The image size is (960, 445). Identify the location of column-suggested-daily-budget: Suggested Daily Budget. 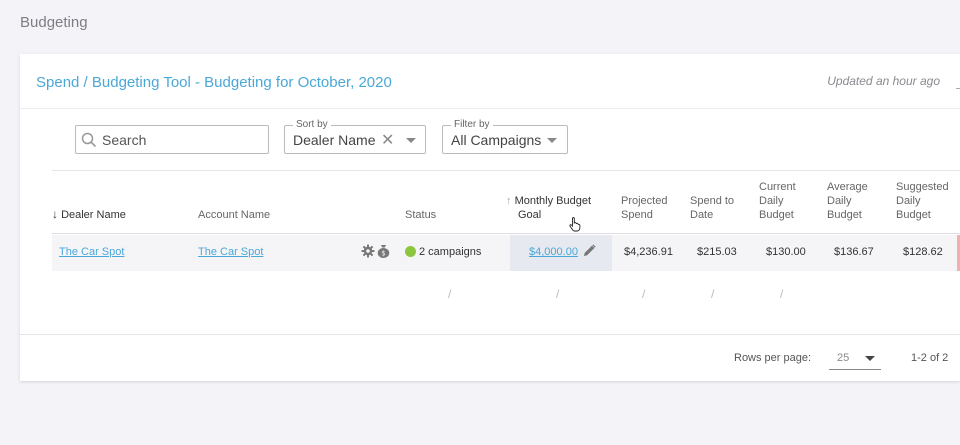
(922, 201).